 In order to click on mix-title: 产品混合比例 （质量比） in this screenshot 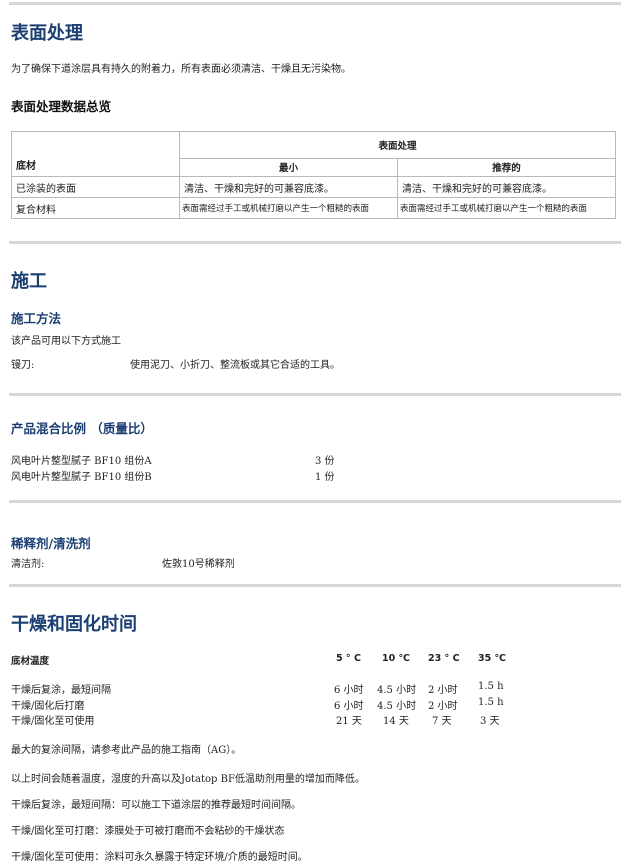, I will do `click(82, 428)`.